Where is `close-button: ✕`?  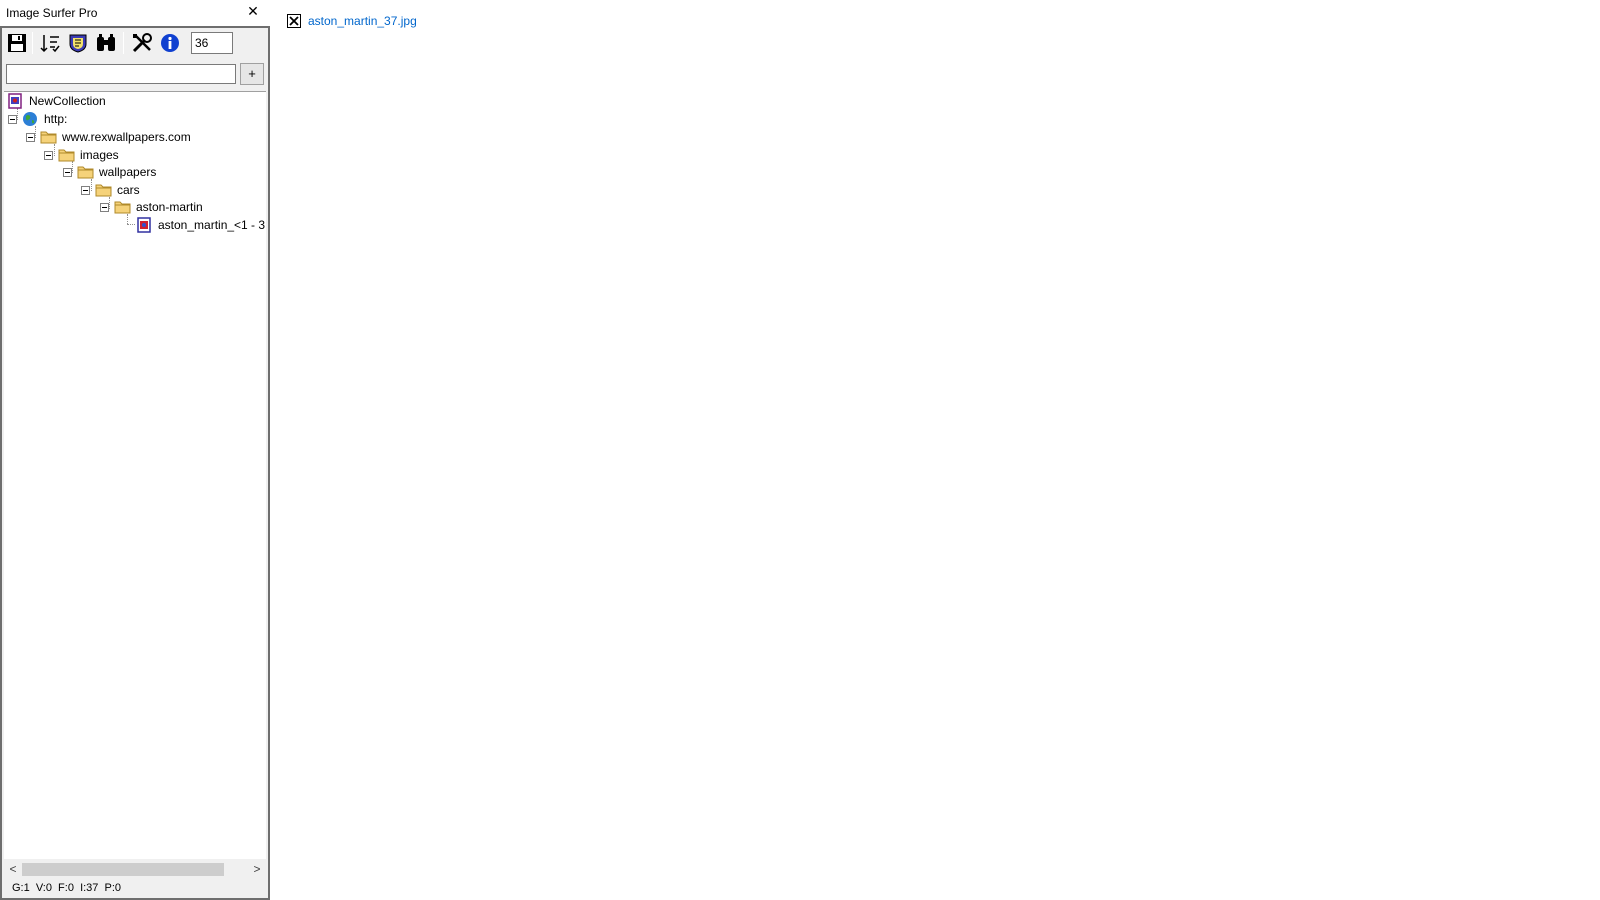
close-button: ✕ is located at coordinates (253, 11).